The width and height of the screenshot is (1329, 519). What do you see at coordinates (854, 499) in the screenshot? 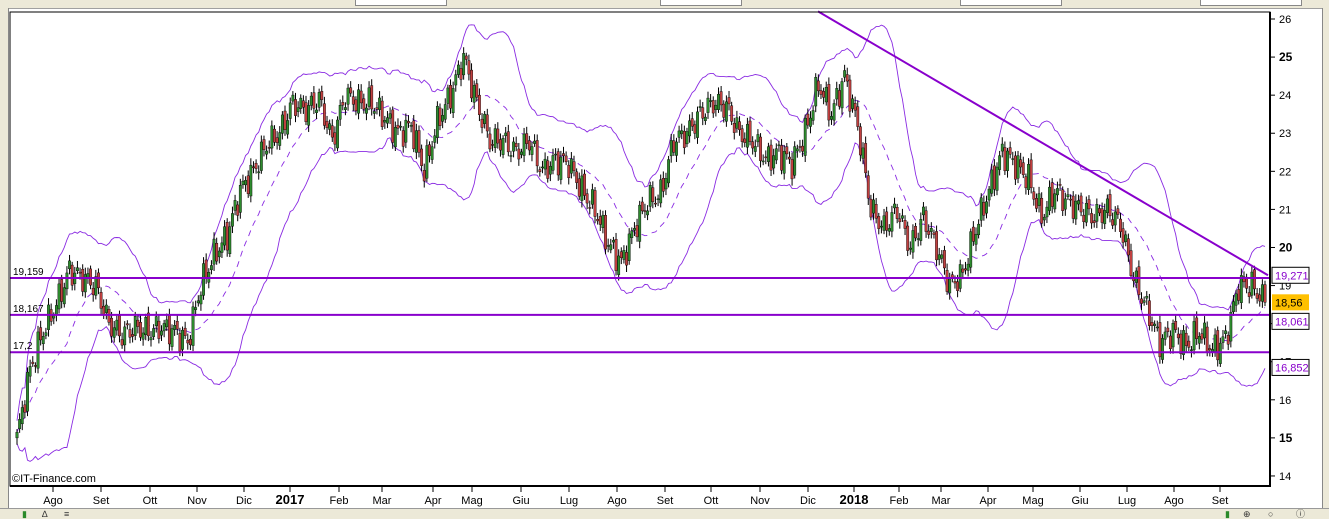
I see `x-tick-label: 2018` at bounding box center [854, 499].